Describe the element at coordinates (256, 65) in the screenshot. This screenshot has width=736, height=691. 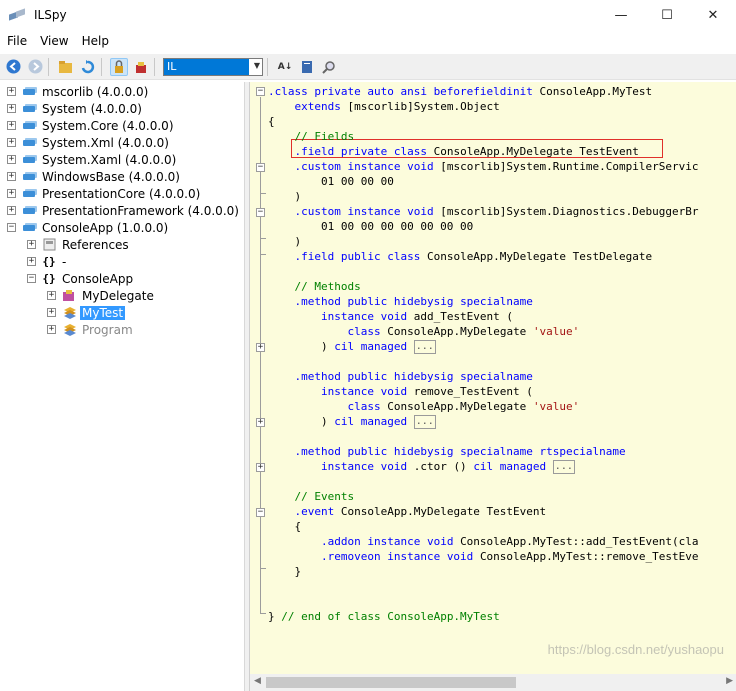
I see `chevron-down-icon: ▼` at that location.